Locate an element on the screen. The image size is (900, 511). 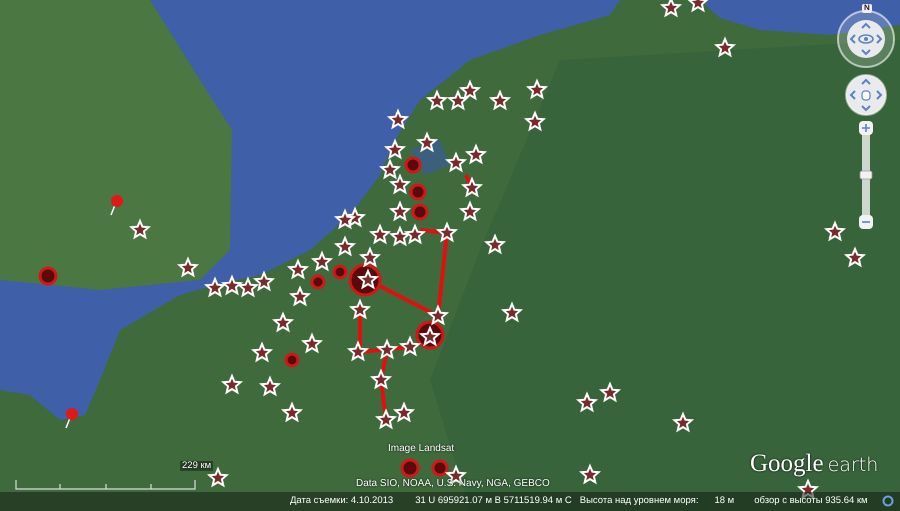
zoom-slider-thumb is located at coordinates (866, 175).